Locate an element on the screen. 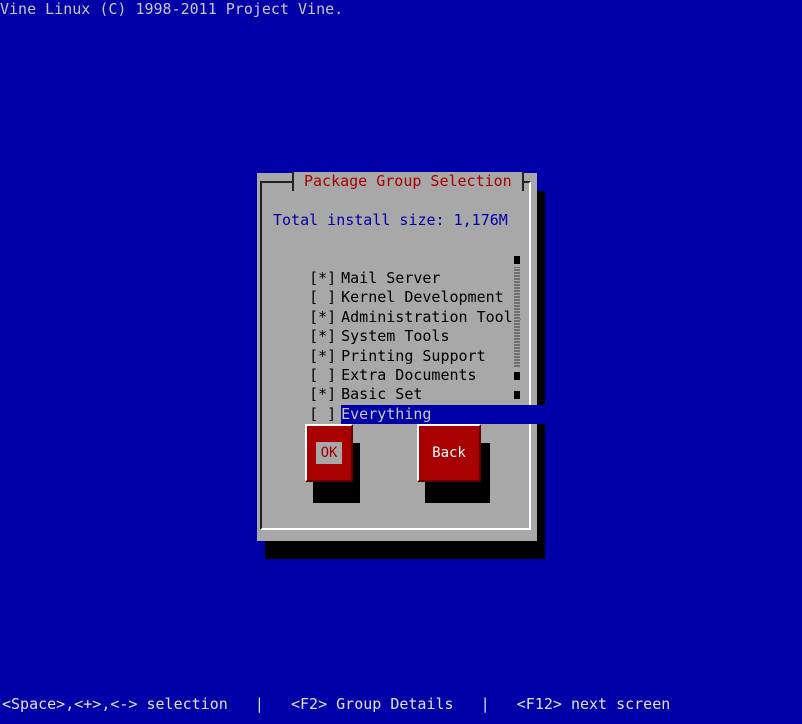 The image size is (802, 724). ok-button: OK is located at coordinates (329, 453).